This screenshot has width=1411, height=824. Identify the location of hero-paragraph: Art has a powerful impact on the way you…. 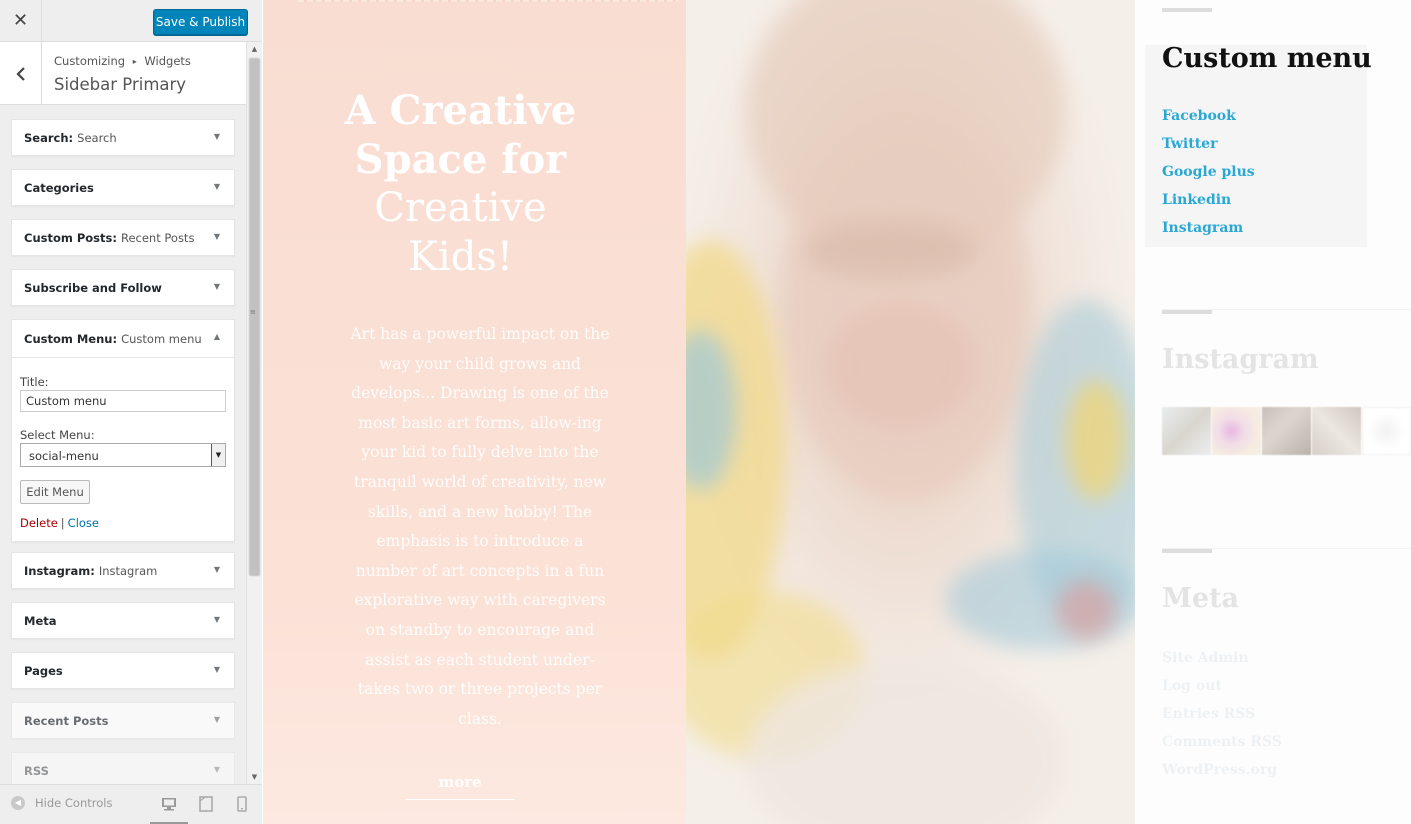
(480, 526).